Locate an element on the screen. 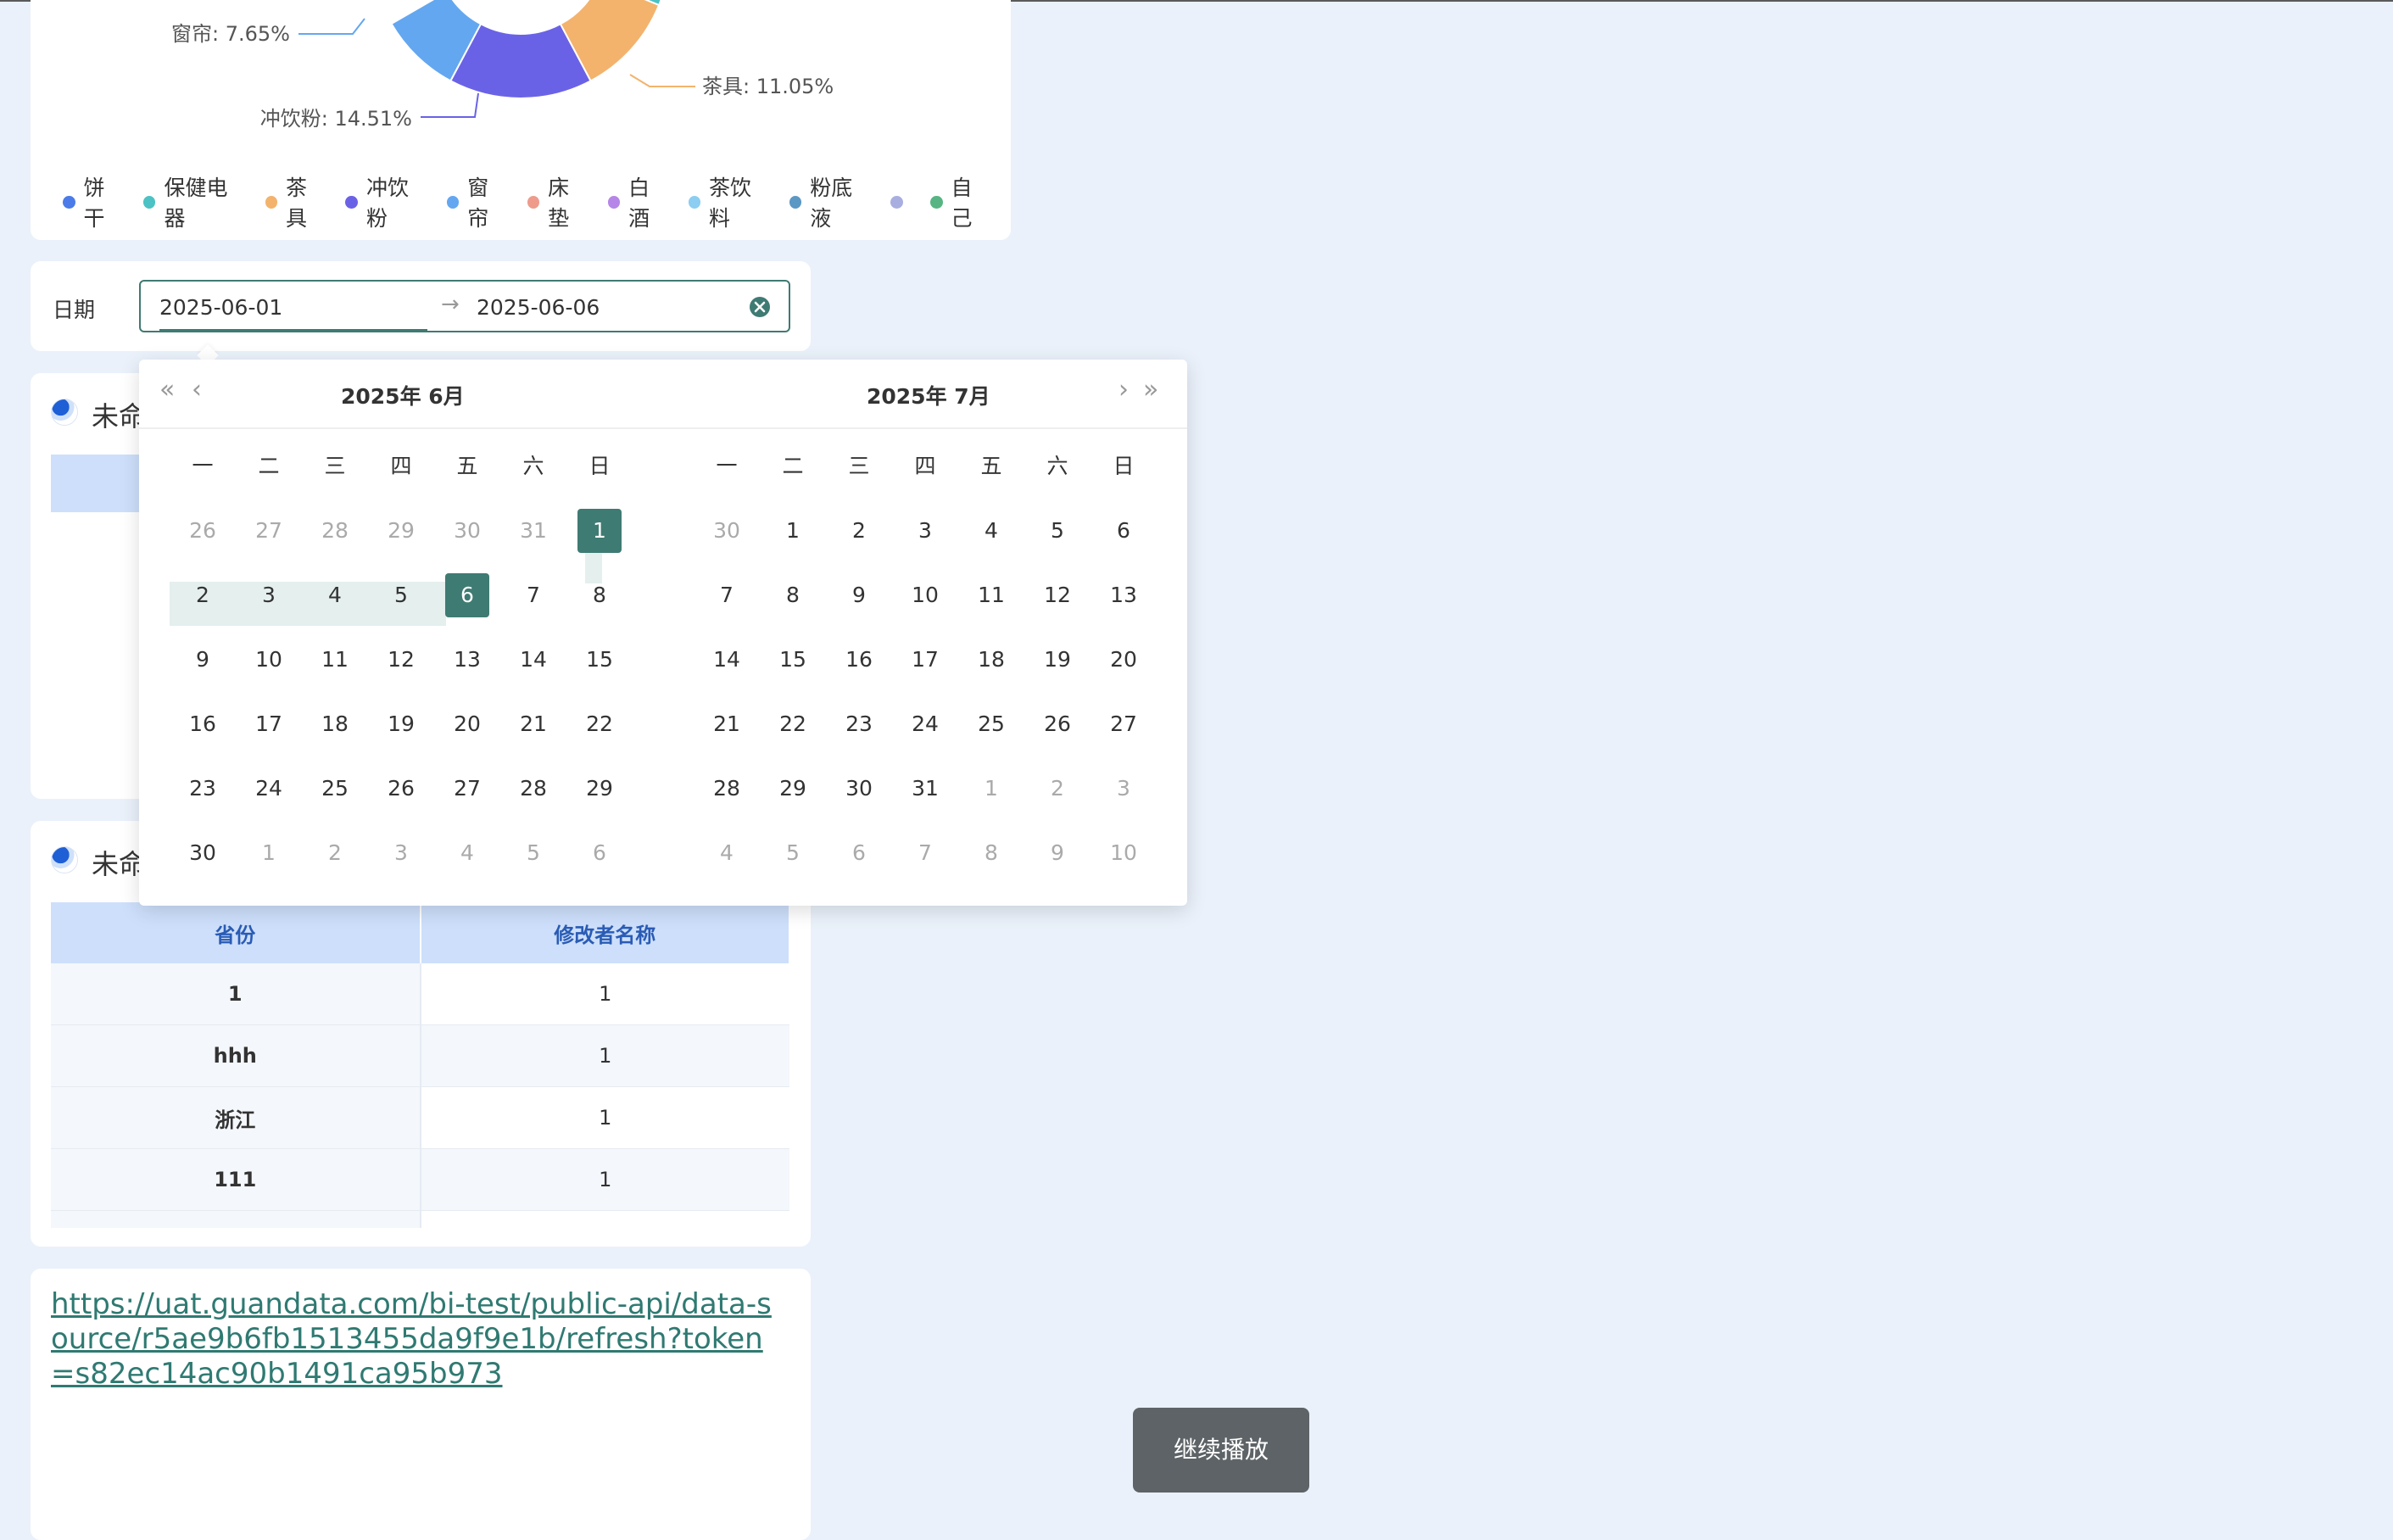 Image resolution: width=2393 pixels, height=1540 pixels. prev-month-icon: ‹ is located at coordinates (197, 390).